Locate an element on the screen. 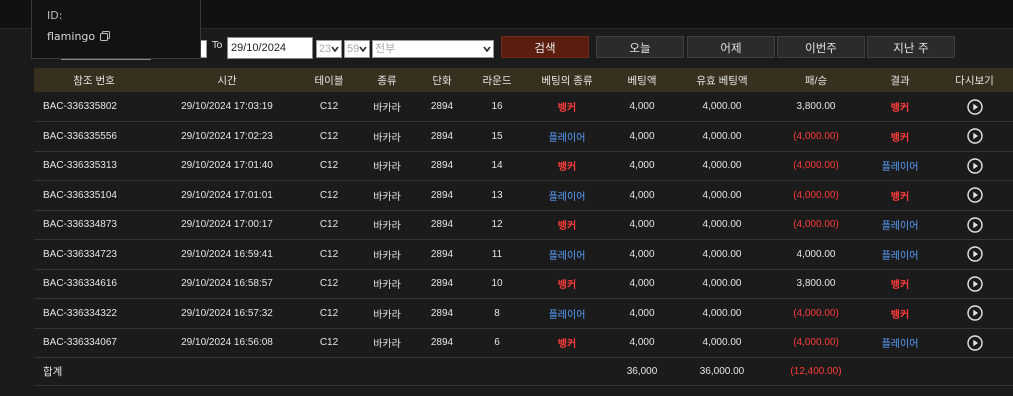 This screenshot has height=396, width=1013. time-cell: 29/10/2024 17:01:01 is located at coordinates (227, 195).